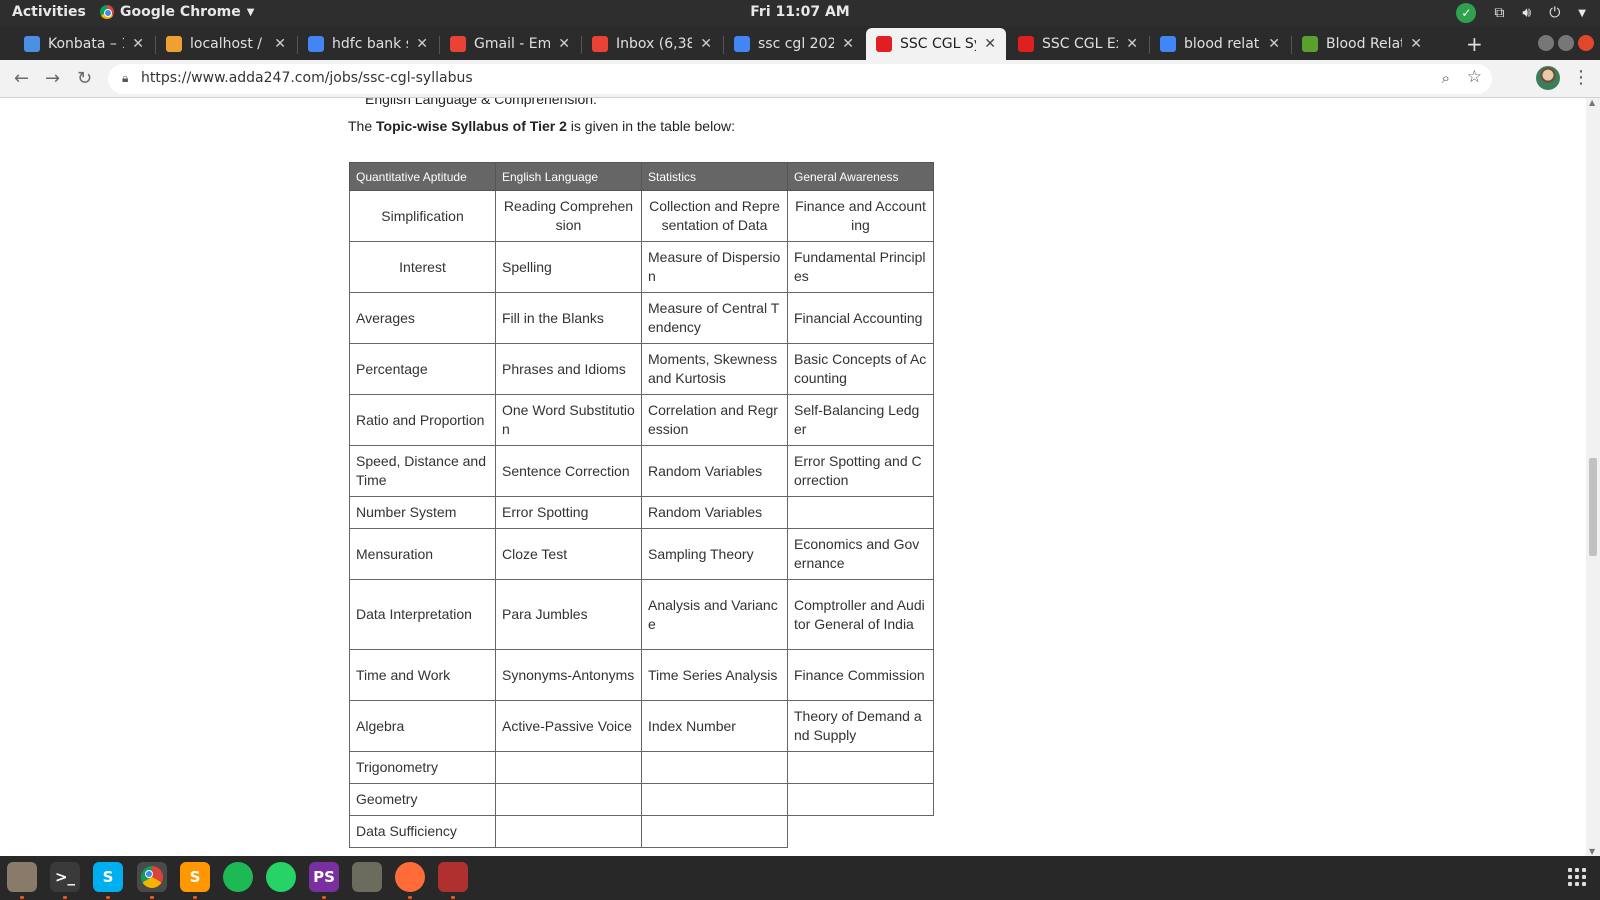  What do you see at coordinates (125, 78) in the screenshot?
I see `lock-icon: 🔒︎` at bounding box center [125, 78].